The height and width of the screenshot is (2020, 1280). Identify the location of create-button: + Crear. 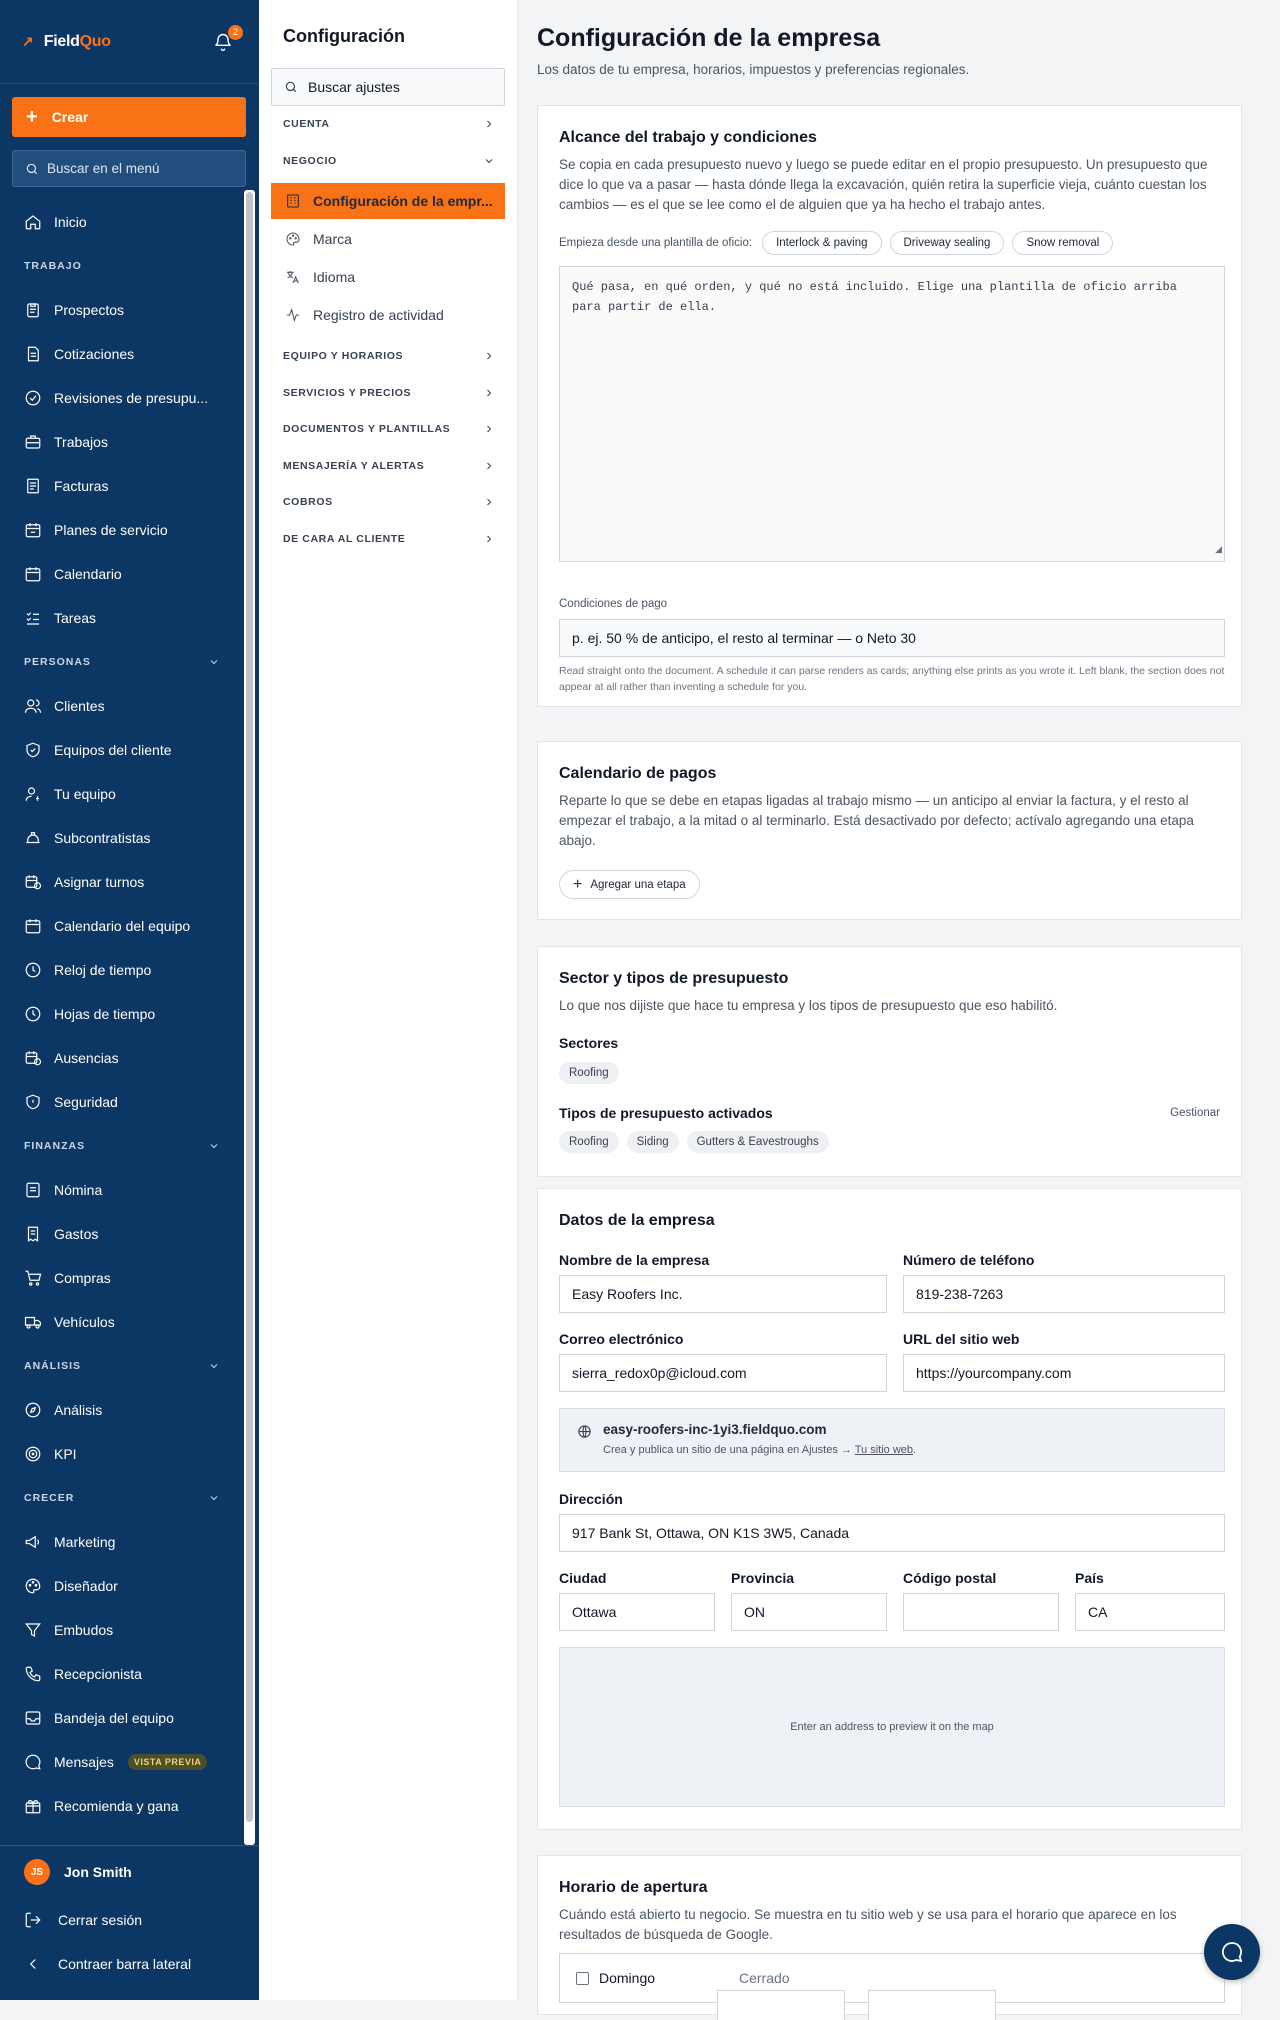
(129, 117).